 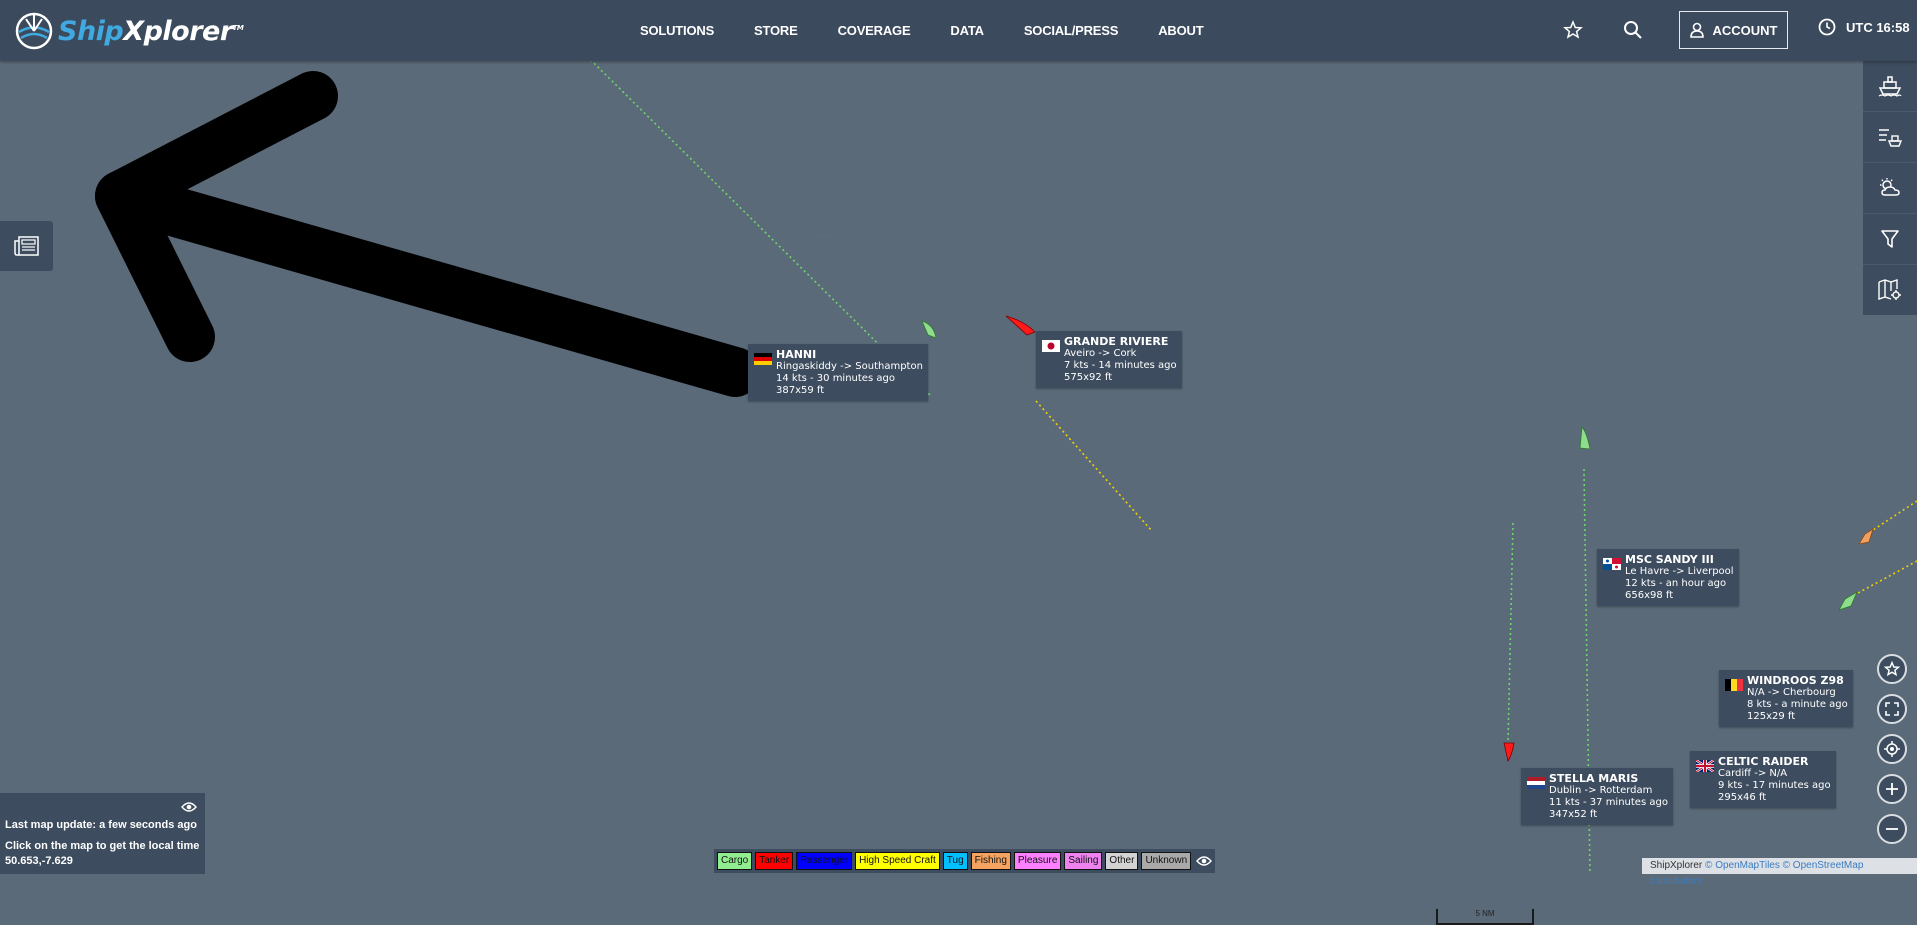 What do you see at coordinates (990, 861) in the screenshot?
I see `legend-fishing: Fishing` at bounding box center [990, 861].